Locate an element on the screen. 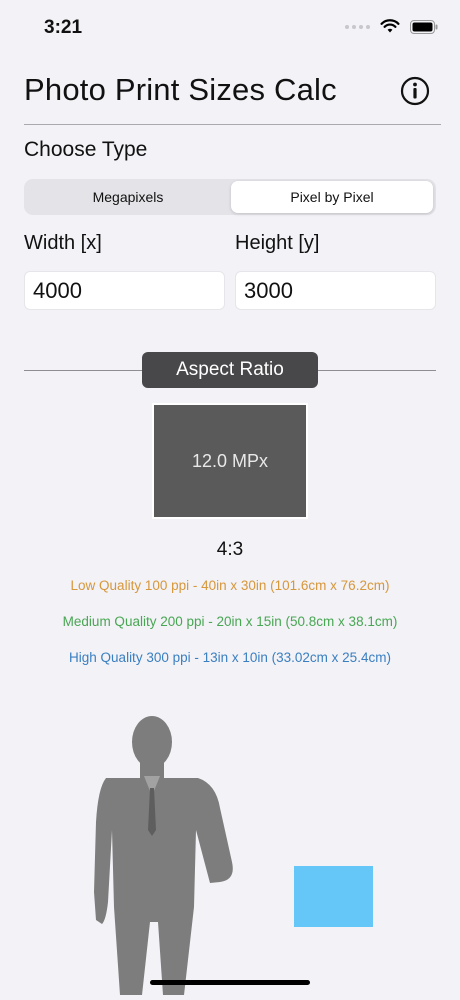 This screenshot has width=460, height=1000. aspect-preview-box: 12.0 MPx is located at coordinates (230, 461).